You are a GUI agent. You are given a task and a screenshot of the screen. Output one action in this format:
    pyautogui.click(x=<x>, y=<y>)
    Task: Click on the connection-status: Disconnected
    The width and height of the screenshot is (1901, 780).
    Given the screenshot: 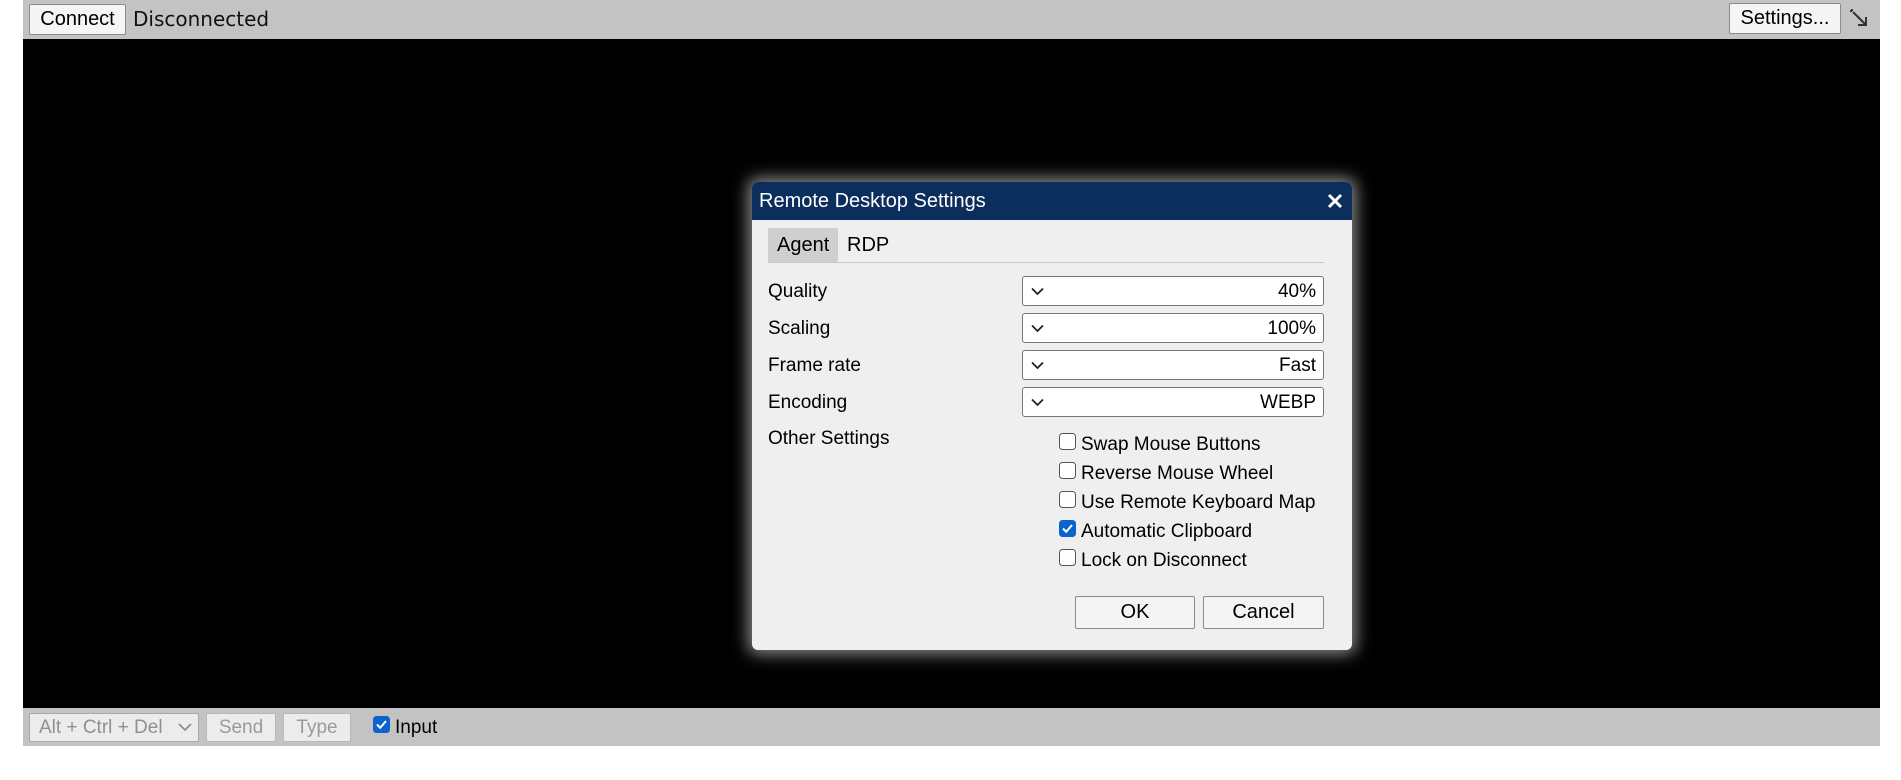 What is the action you would take?
    pyautogui.click(x=201, y=19)
    